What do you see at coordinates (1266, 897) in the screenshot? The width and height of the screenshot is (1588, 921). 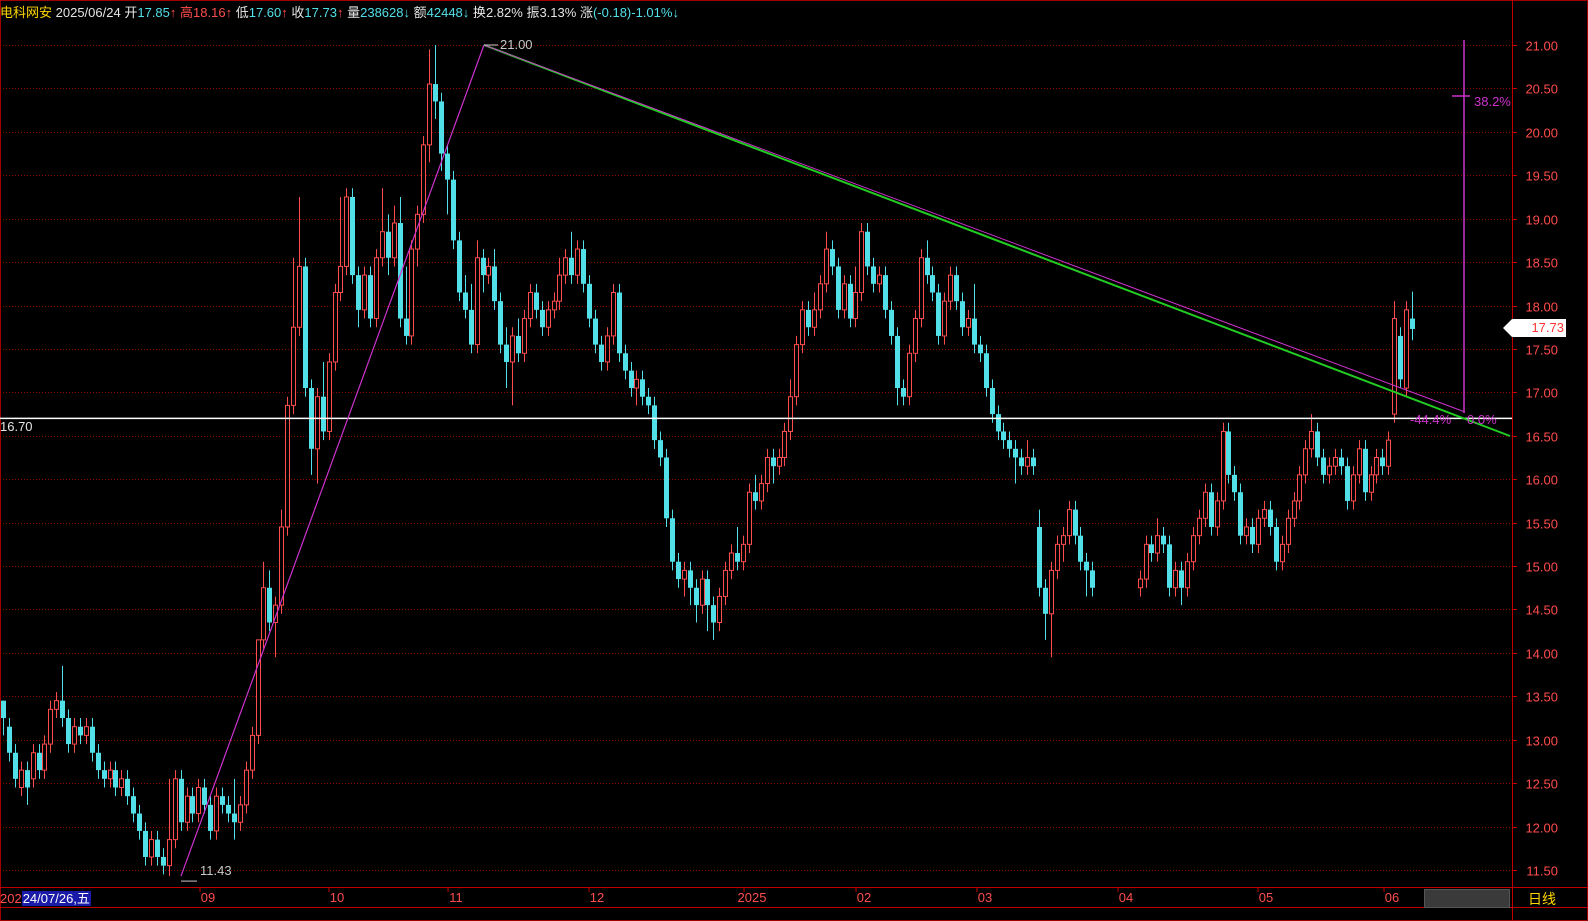 I see `time-axis-label: 05` at bounding box center [1266, 897].